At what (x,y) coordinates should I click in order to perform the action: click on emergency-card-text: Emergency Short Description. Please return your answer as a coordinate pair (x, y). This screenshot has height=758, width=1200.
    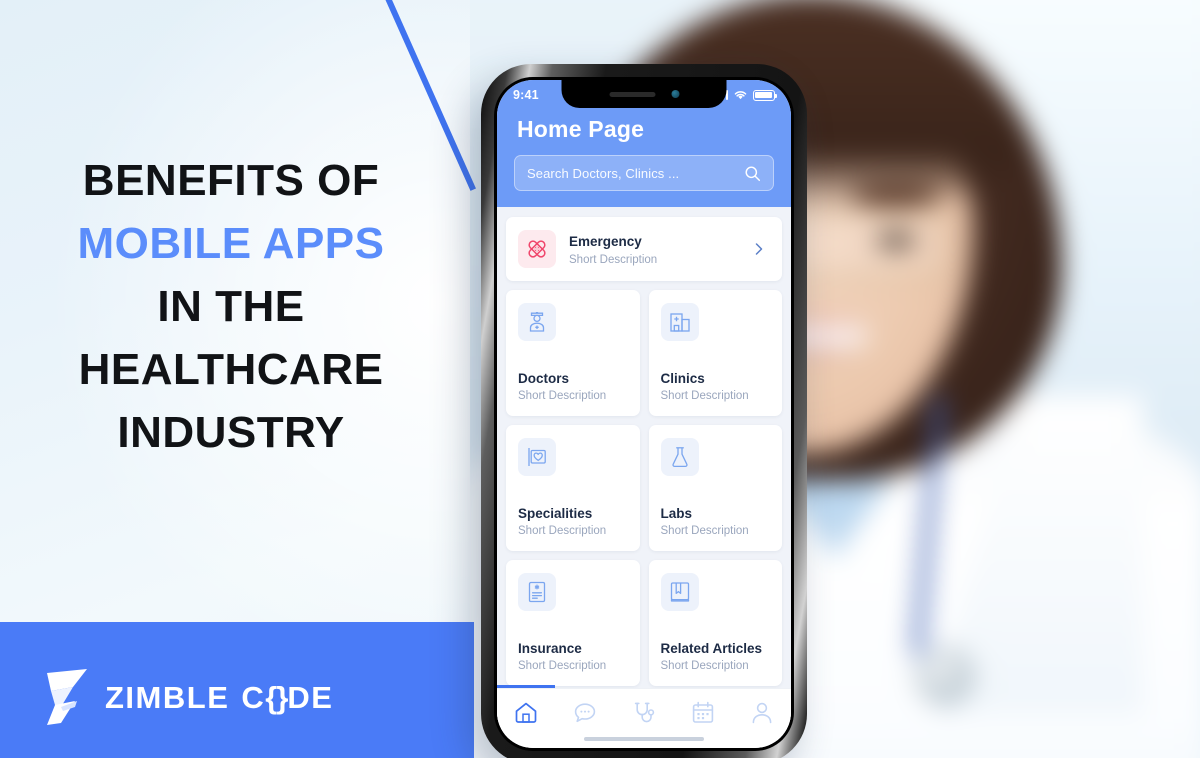
    Looking at the image, I should click on (660, 249).